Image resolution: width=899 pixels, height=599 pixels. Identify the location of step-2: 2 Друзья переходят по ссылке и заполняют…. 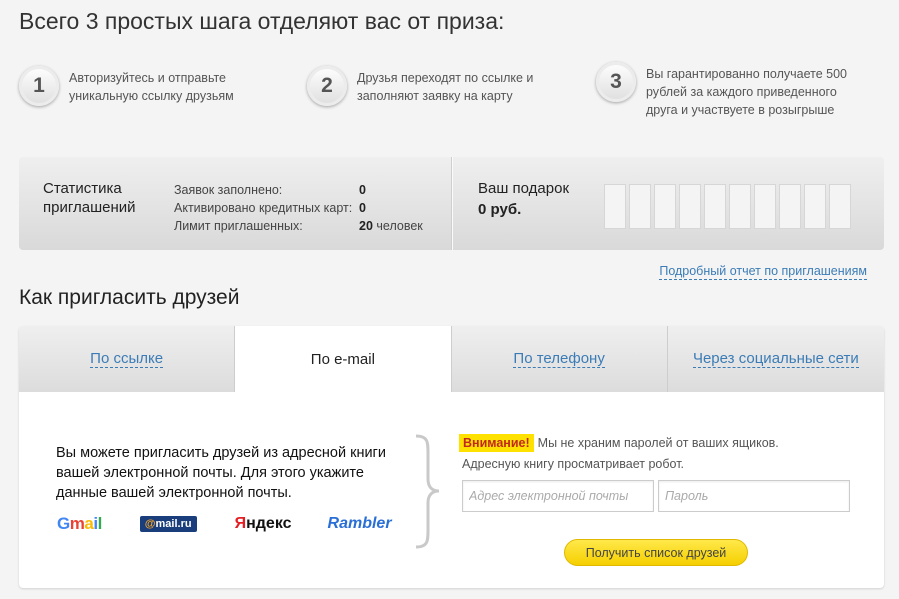
(432, 86).